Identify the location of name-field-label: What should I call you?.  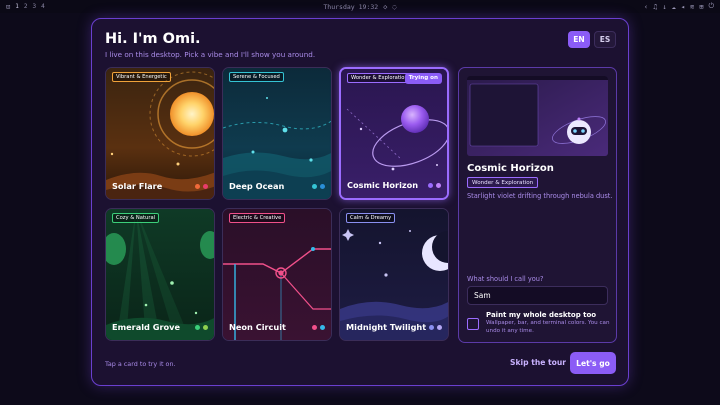
(505, 279).